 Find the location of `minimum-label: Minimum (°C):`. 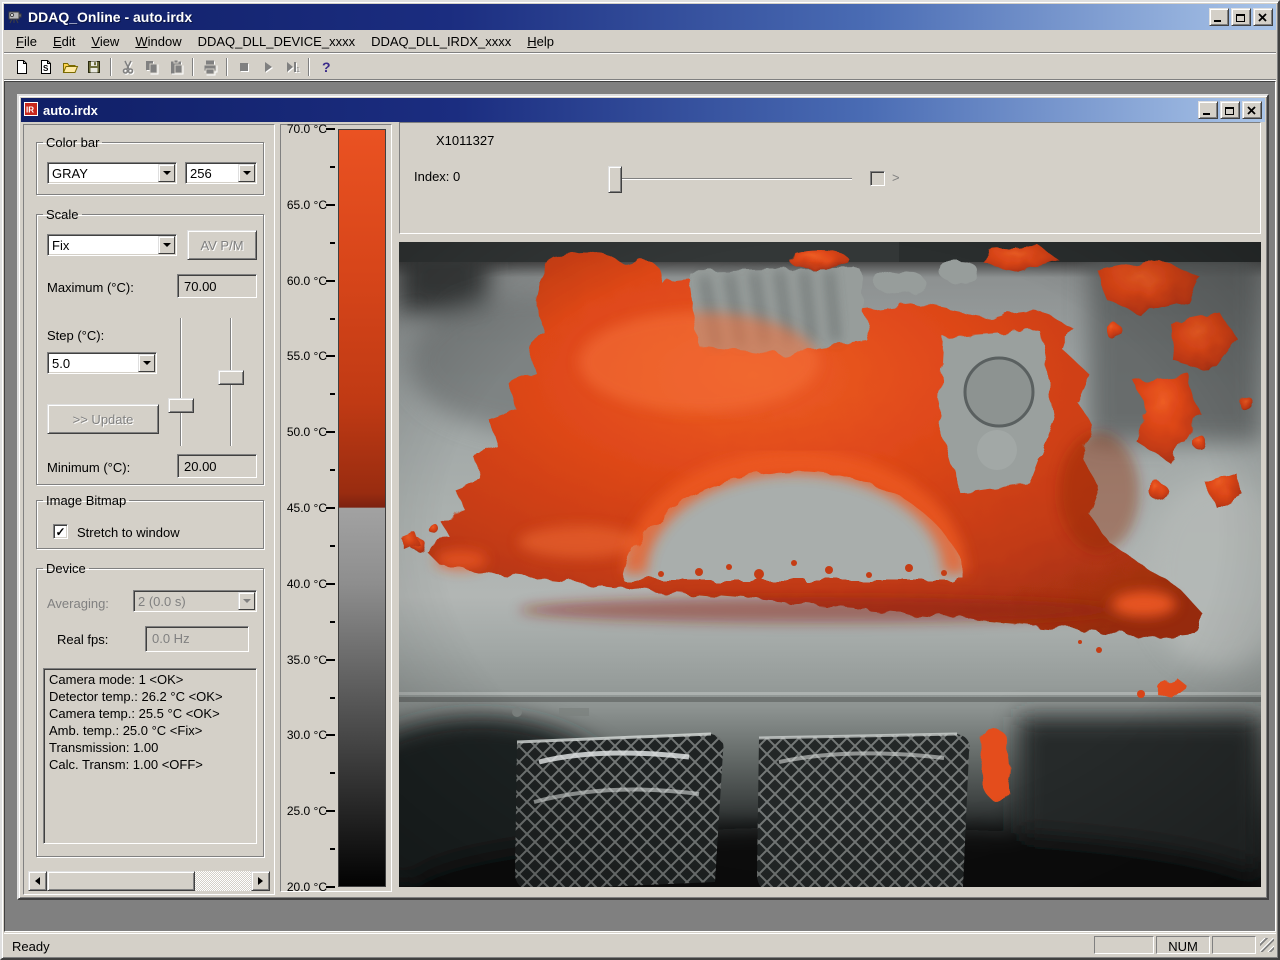

minimum-label: Minimum (°C): is located at coordinates (89, 467).